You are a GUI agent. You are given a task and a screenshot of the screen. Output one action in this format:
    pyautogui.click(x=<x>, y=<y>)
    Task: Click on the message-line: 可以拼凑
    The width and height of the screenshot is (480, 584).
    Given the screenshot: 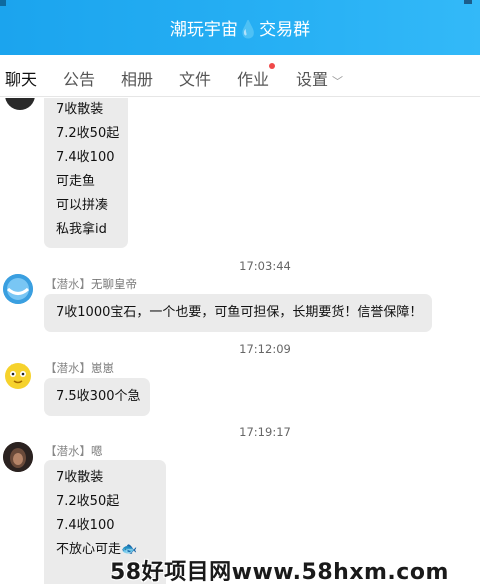 What is the action you would take?
    pyautogui.click(x=82, y=205)
    